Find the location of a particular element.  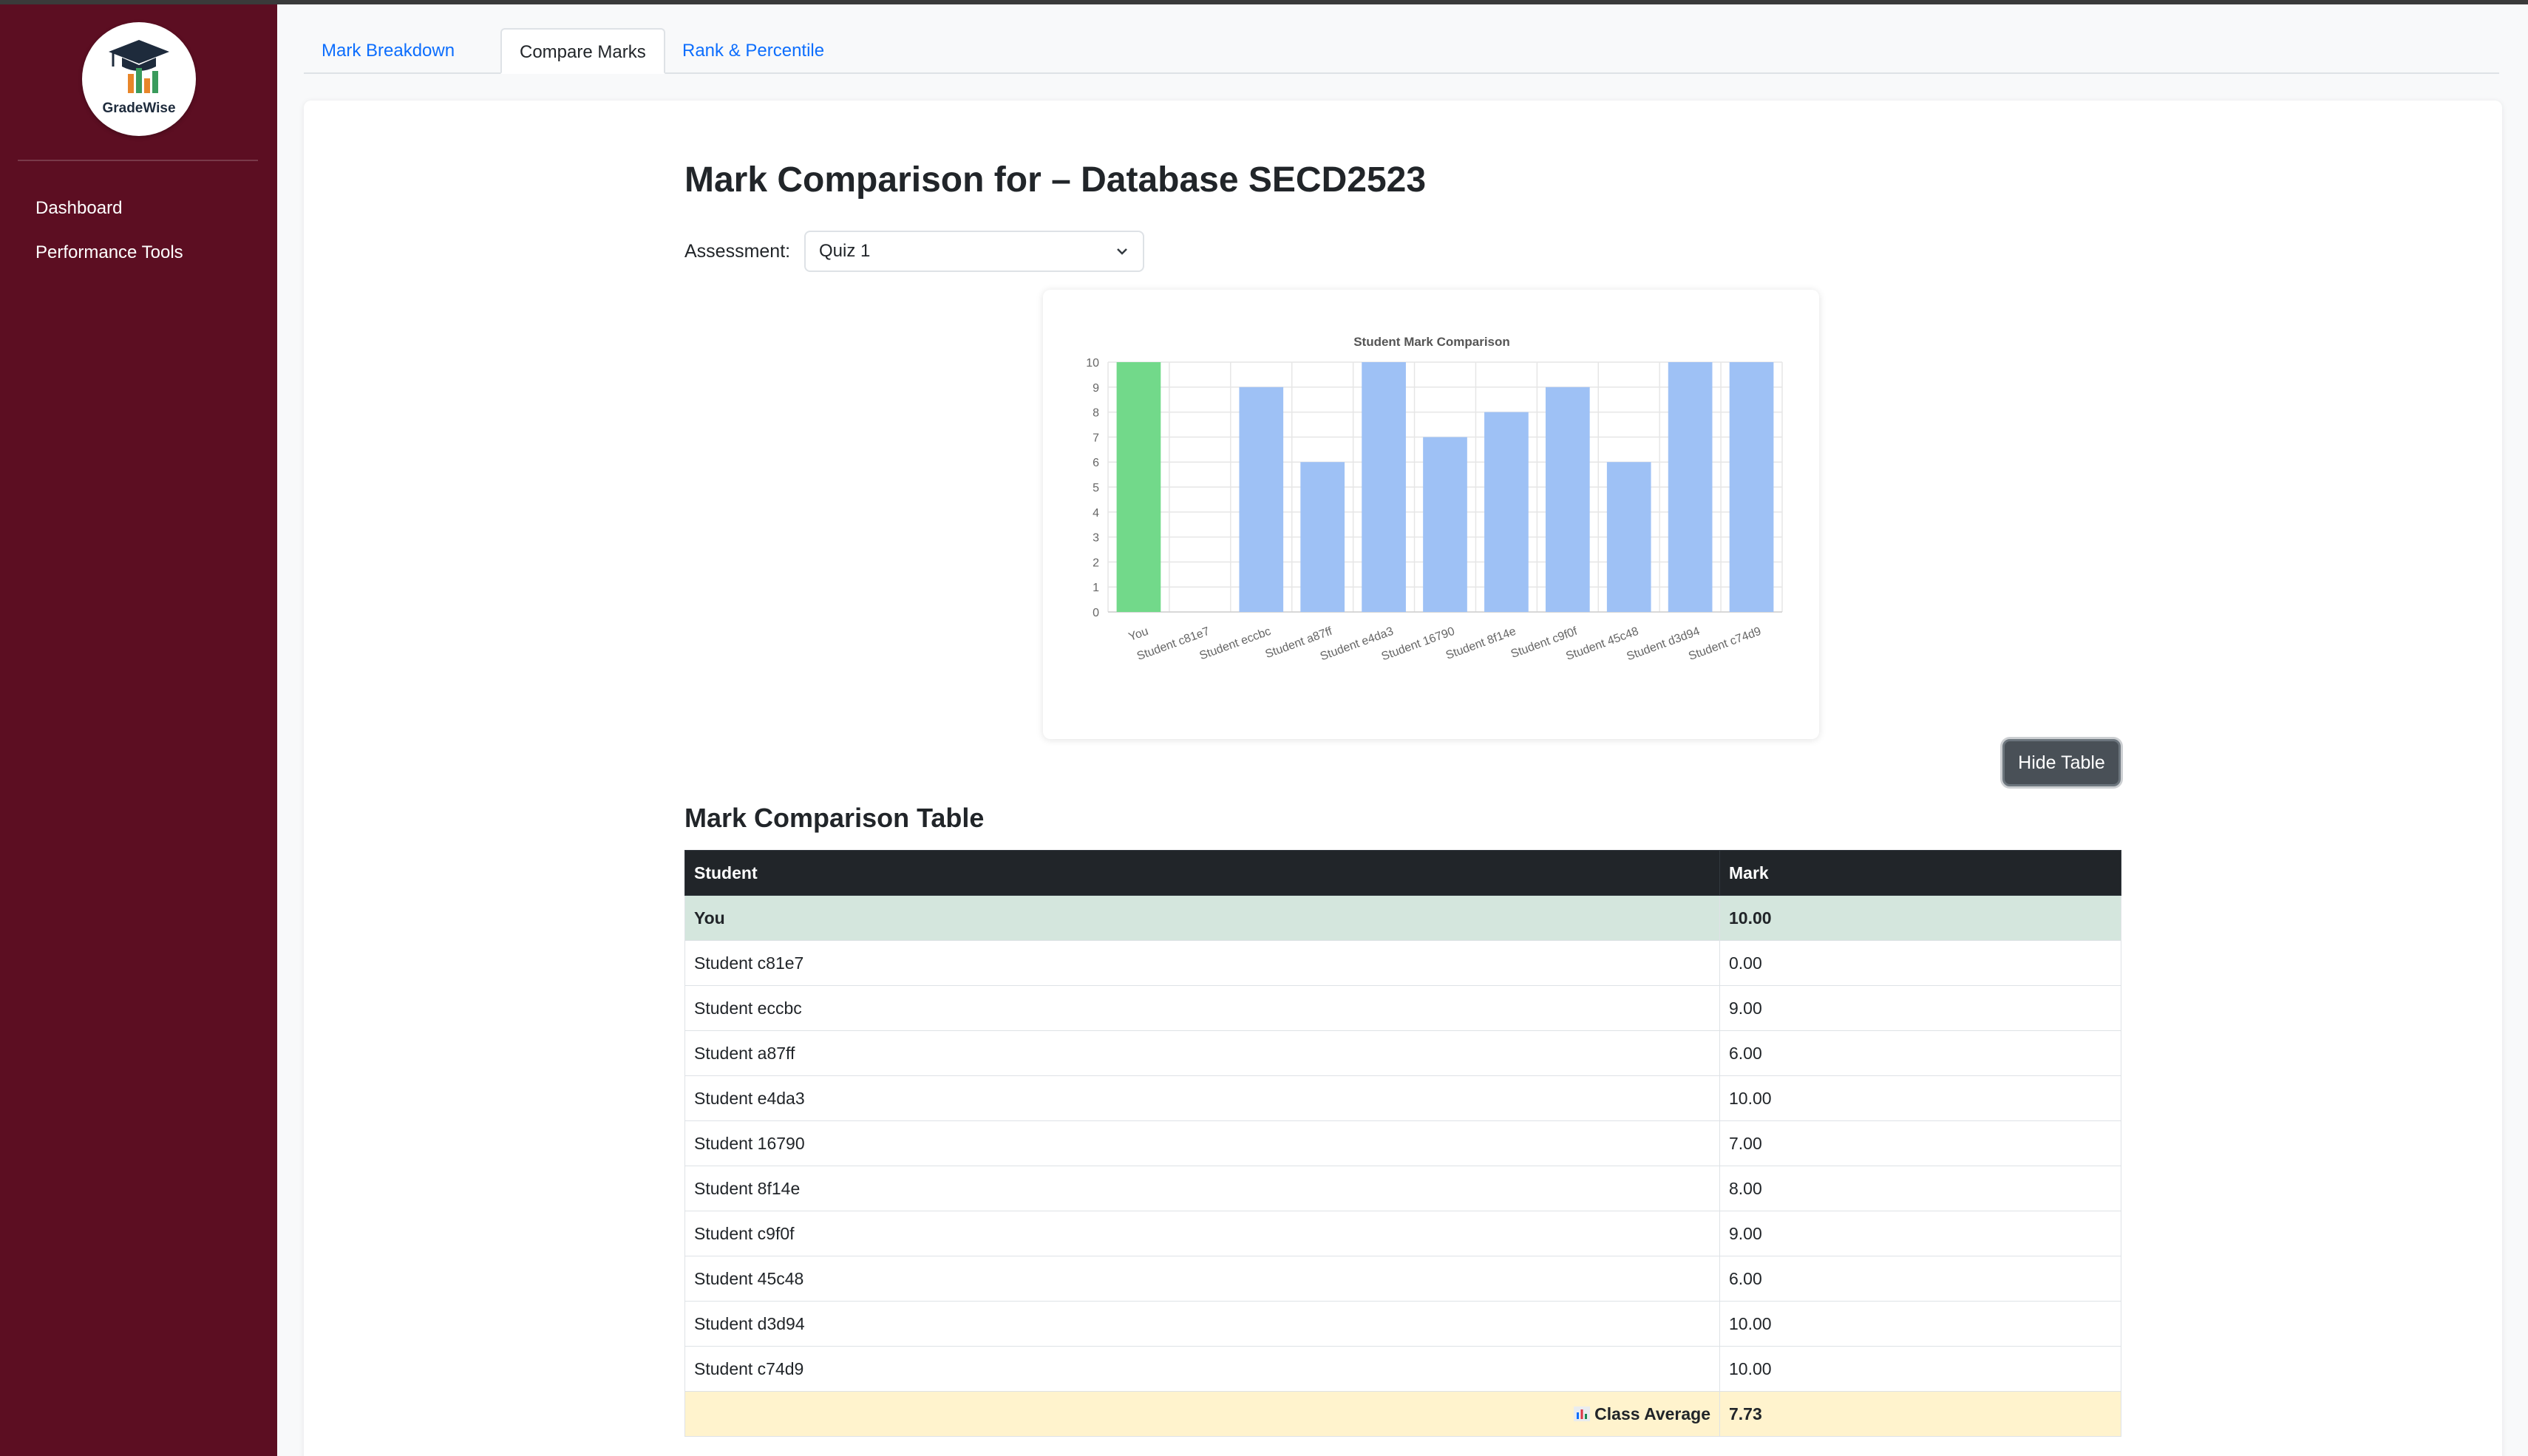

class-average-label-cell: Class Average is located at coordinates (1202, 1414).